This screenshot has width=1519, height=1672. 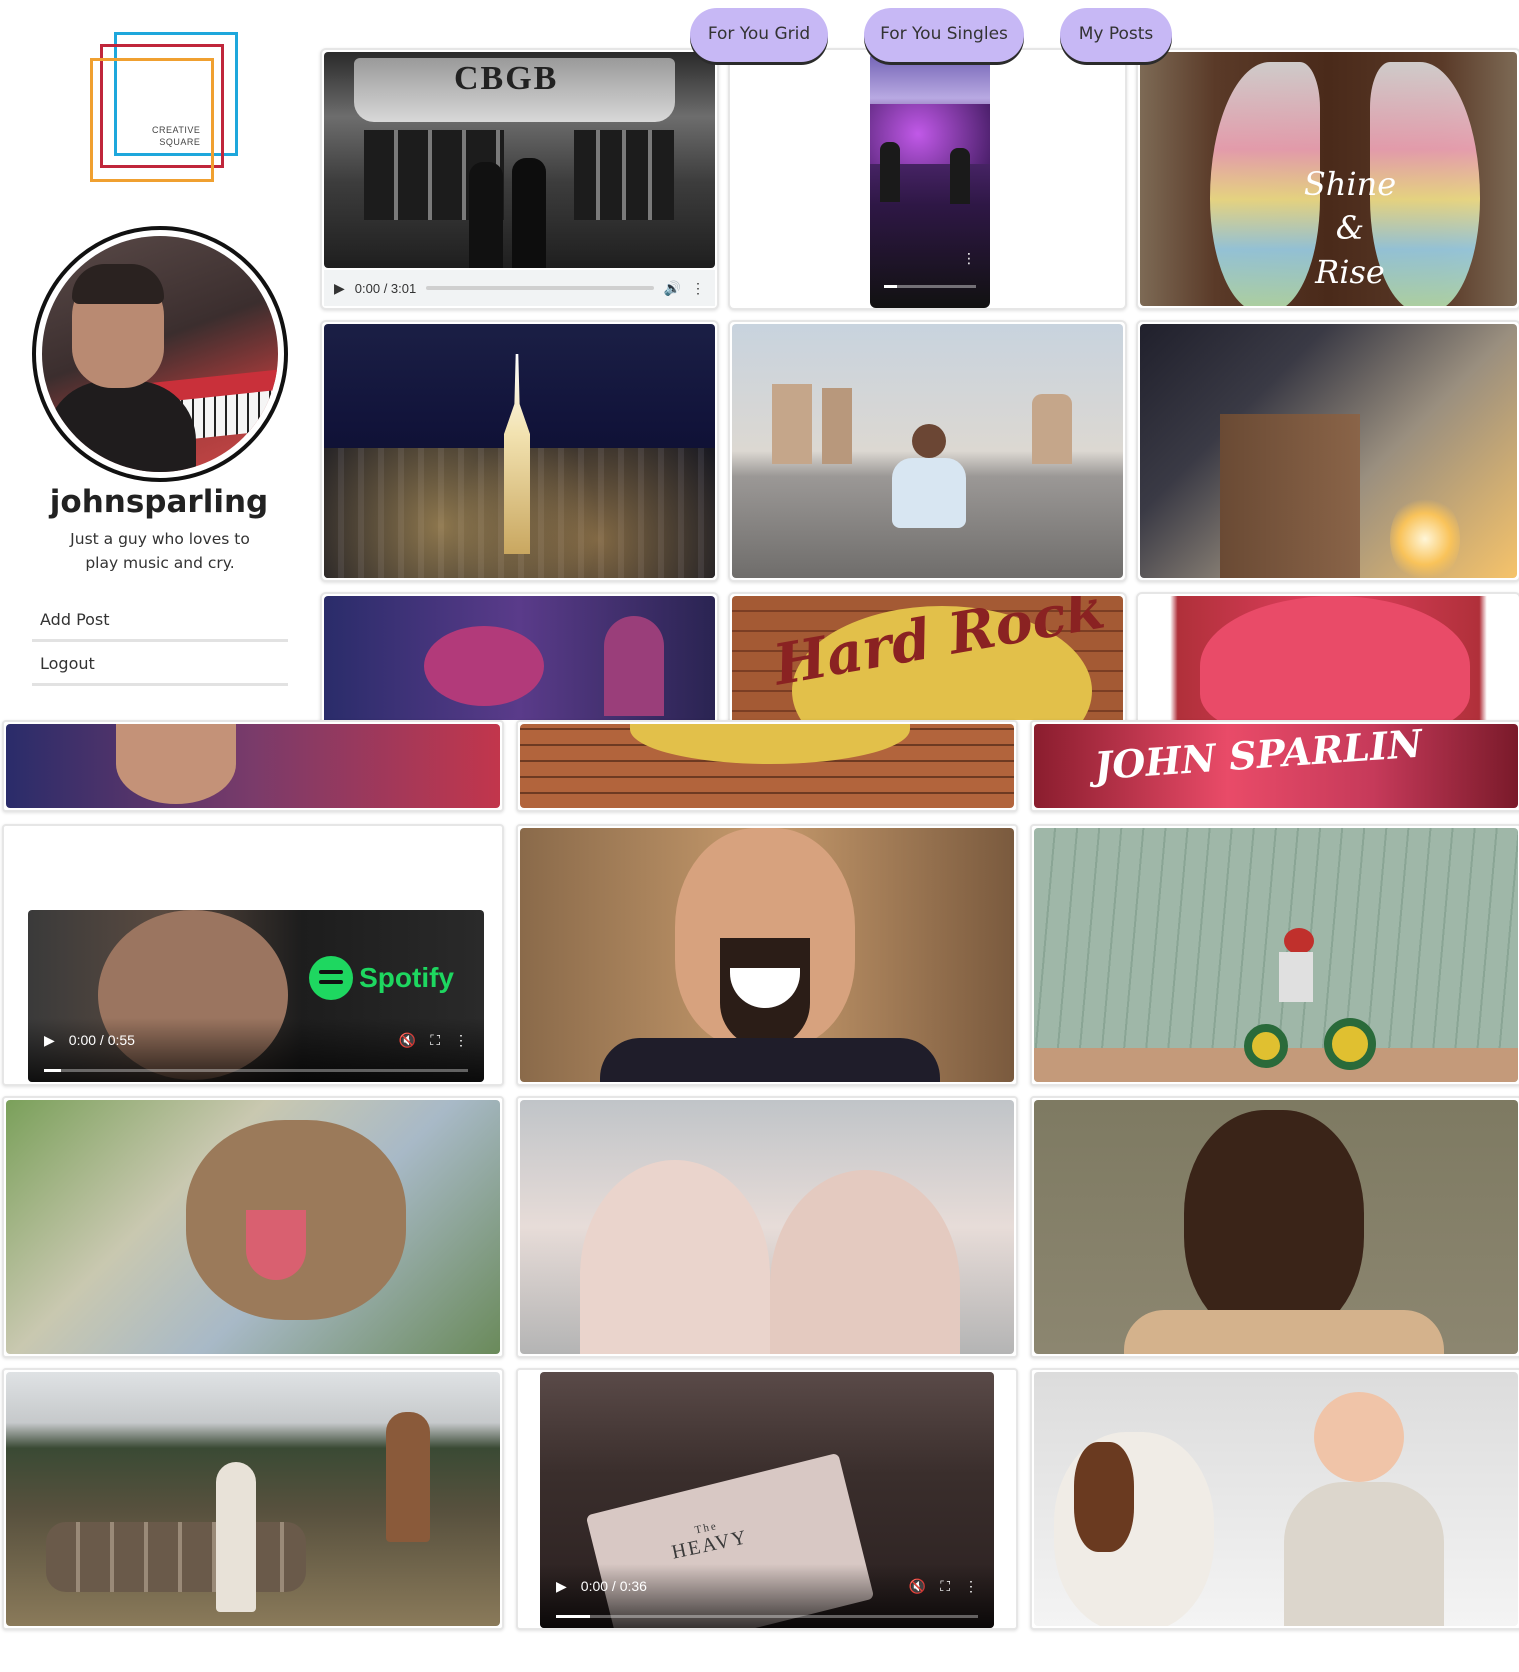 I want to click on man-jacket, so click(x=770, y=1060).